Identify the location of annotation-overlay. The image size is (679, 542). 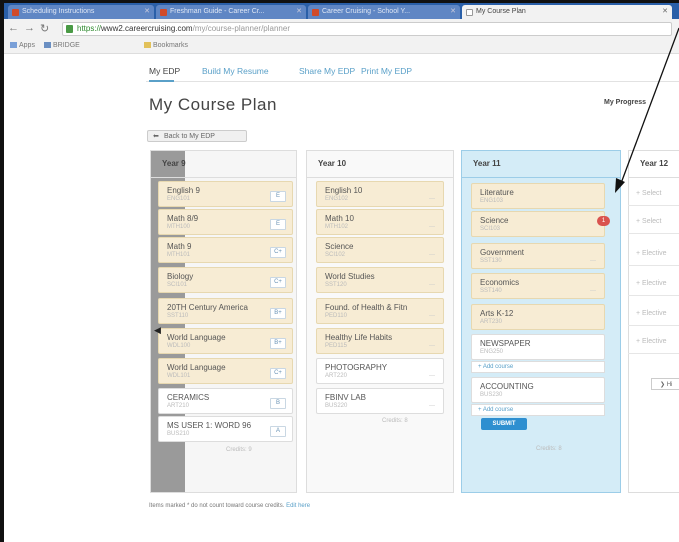
(647, 110).